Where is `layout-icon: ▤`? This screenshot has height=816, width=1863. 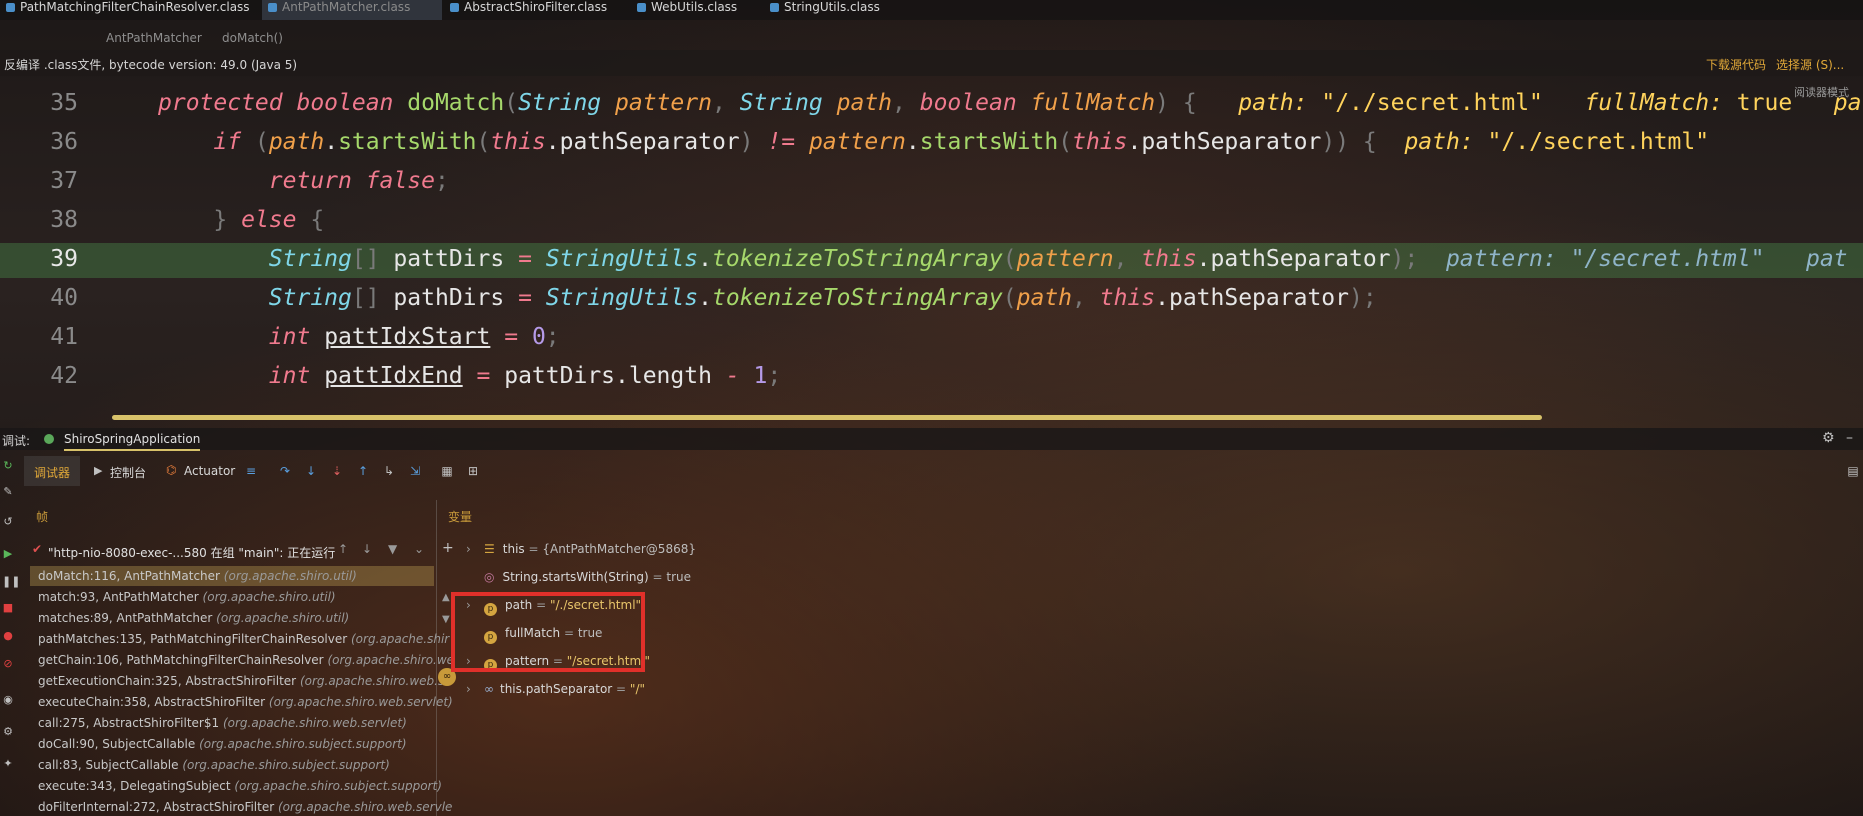
layout-icon: ▤ is located at coordinates (1853, 471).